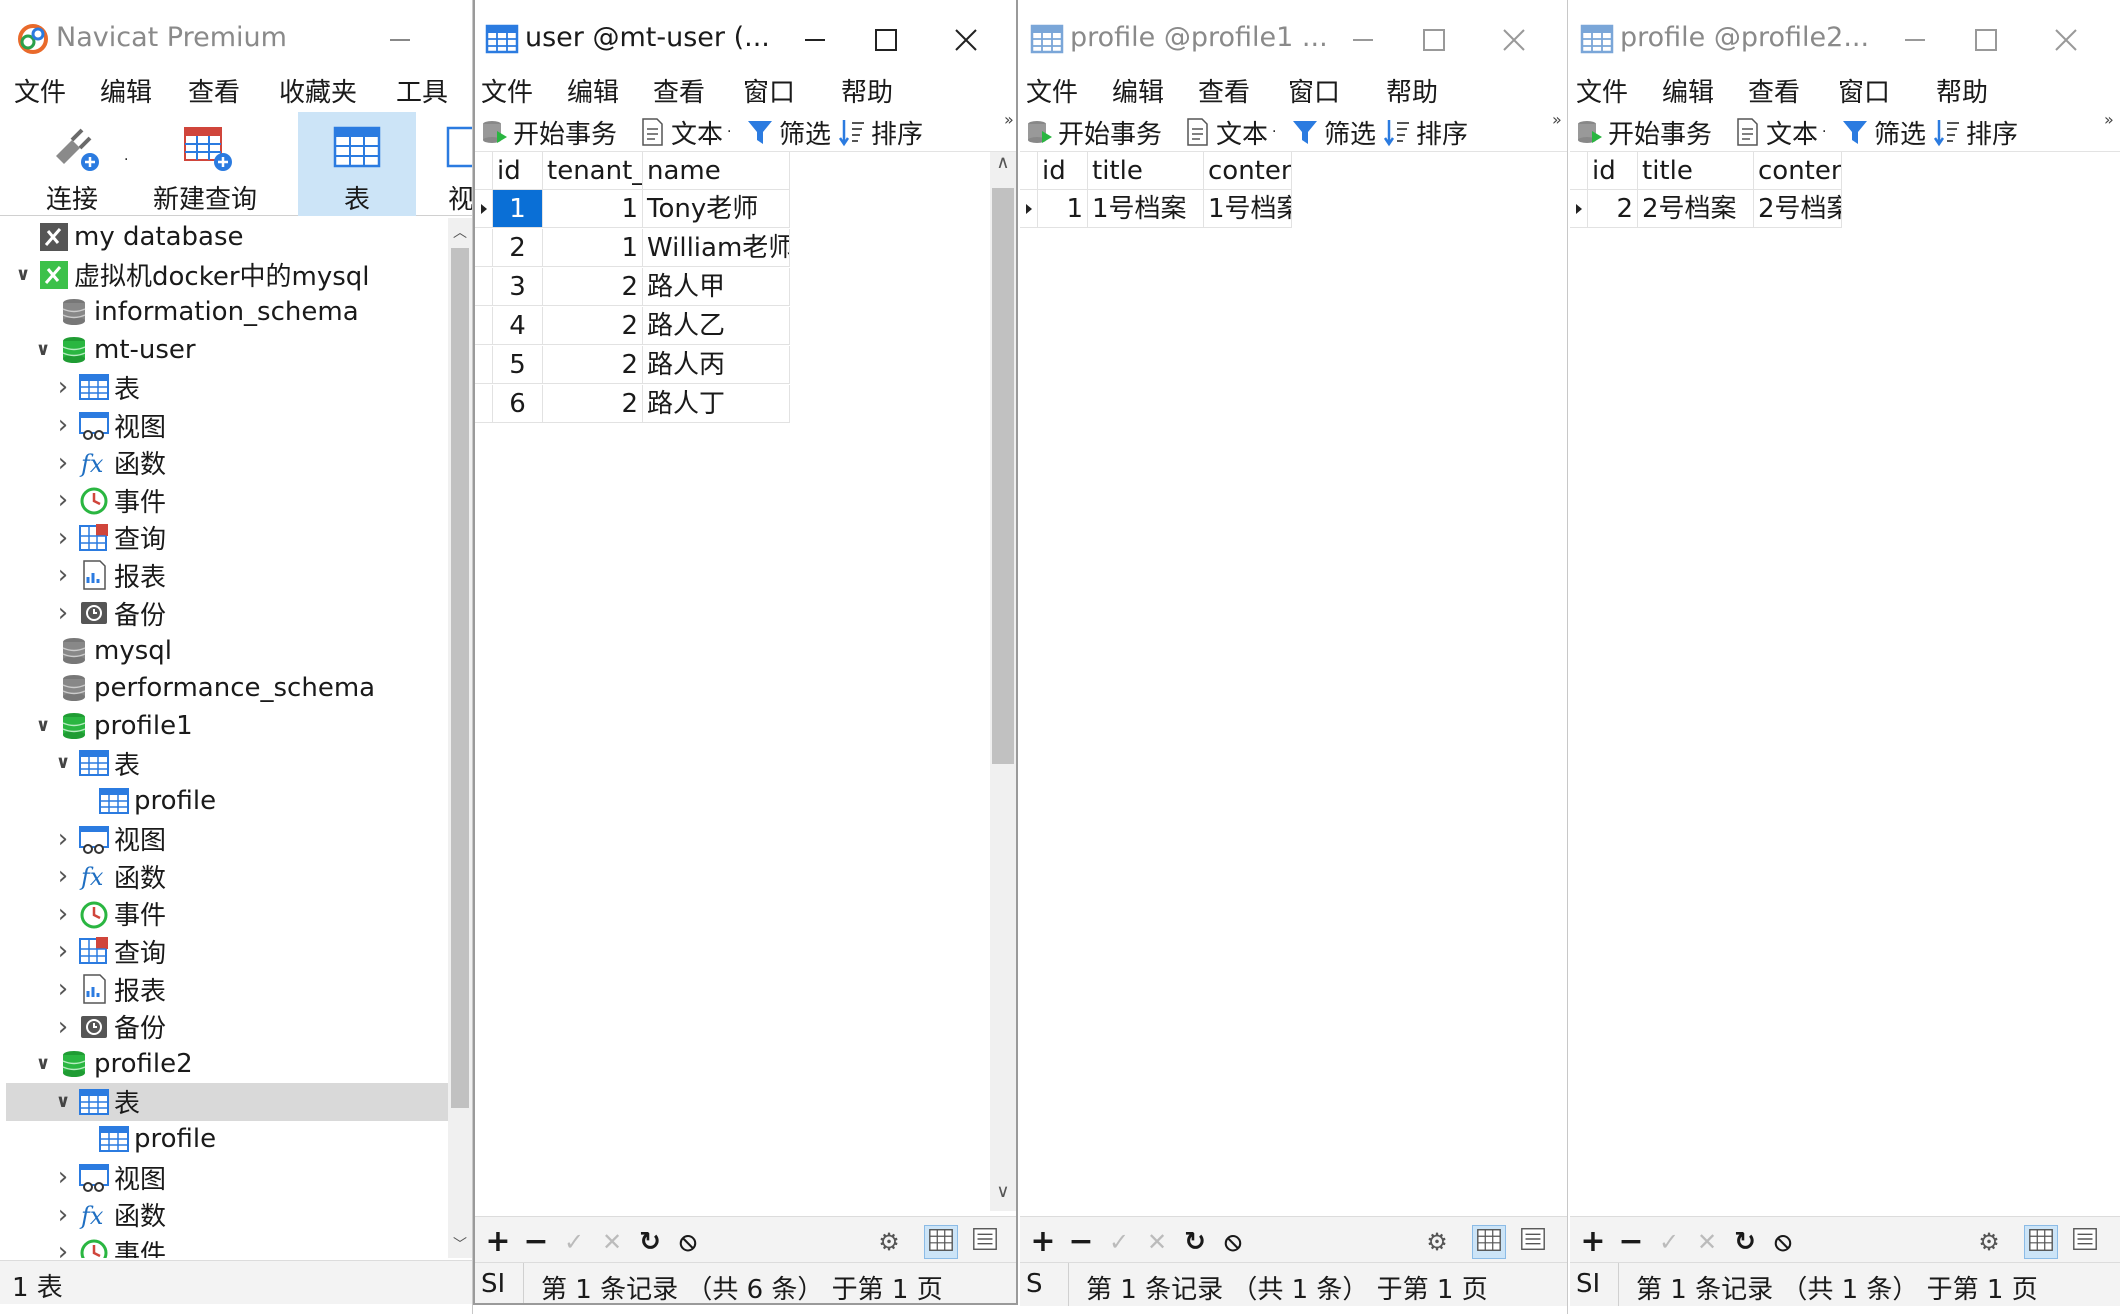 This screenshot has height=1314, width=2120. I want to click on cell-id: 2, so click(1613, 209).